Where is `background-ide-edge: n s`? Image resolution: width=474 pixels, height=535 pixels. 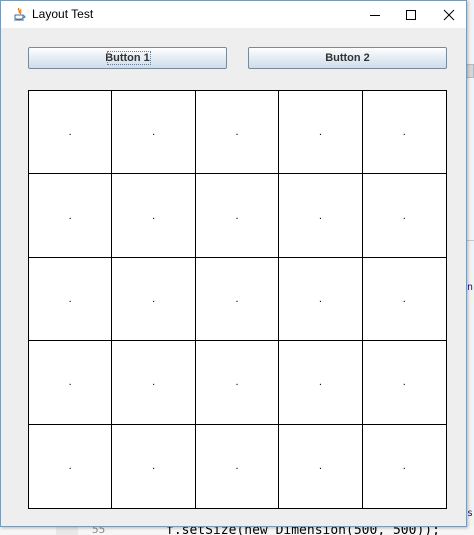 background-ide-edge: n s is located at coordinates (470, 267).